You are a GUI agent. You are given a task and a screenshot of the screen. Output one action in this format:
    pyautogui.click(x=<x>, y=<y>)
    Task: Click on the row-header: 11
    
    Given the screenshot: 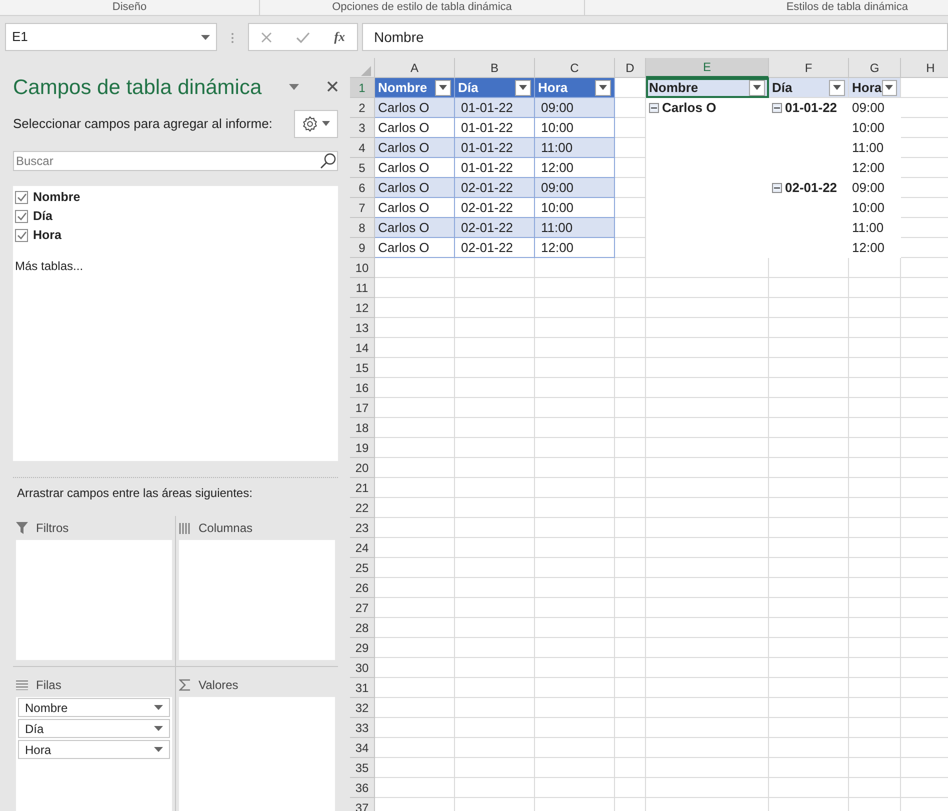 What is the action you would take?
    pyautogui.click(x=362, y=288)
    